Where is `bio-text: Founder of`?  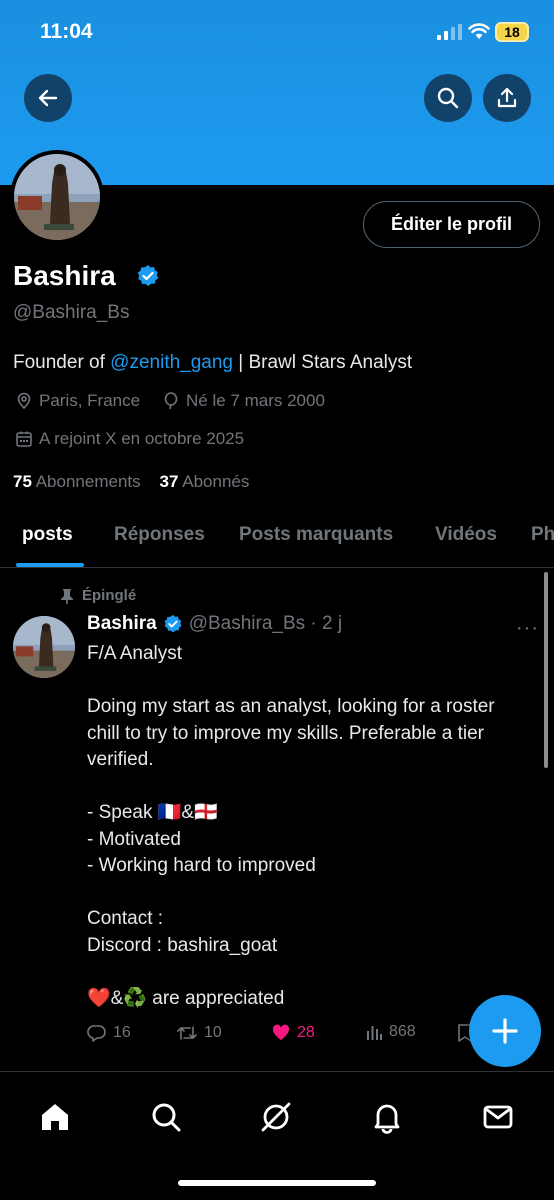 bio-text: Founder of is located at coordinates (62, 362).